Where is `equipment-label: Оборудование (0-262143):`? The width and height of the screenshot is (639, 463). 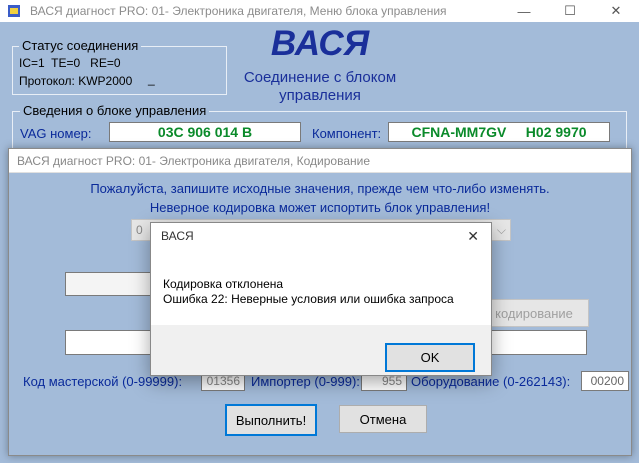 equipment-label: Оборудование (0-262143): is located at coordinates (491, 381).